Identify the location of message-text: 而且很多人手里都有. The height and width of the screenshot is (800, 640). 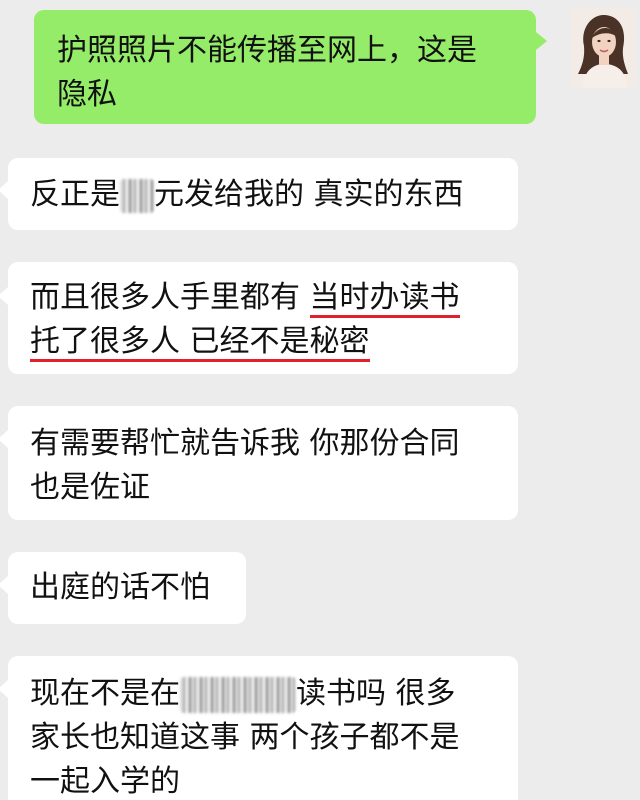
(170, 297).